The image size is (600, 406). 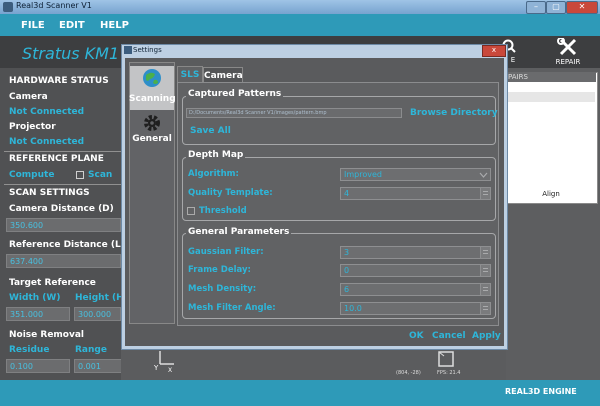 What do you see at coordinates (232, 308) in the screenshot?
I see `mesh-filter-angle-label: Mesh Filter Angle:` at bounding box center [232, 308].